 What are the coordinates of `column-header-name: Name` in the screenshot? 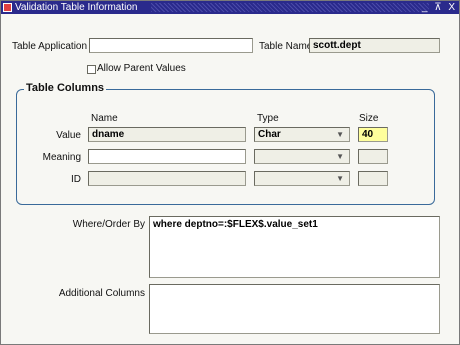 It's located at (104, 118).